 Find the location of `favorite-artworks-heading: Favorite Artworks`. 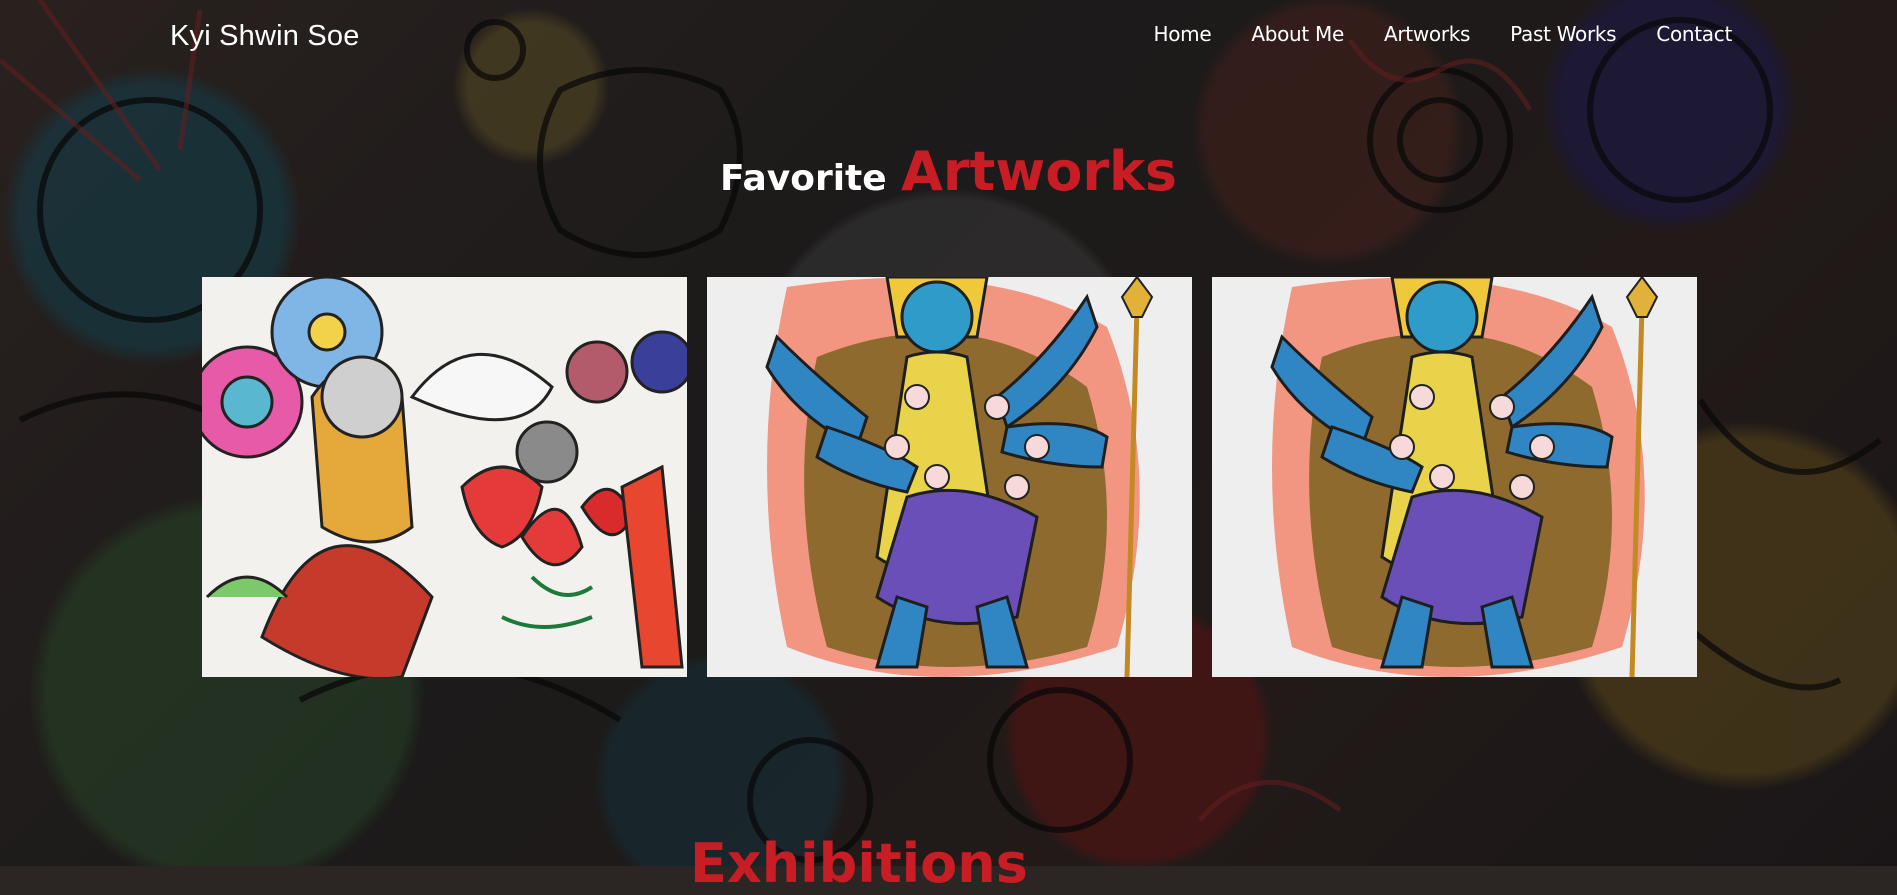

favorite-artworks-heading: Favorite Artworks is located at coordinates (948, 171).